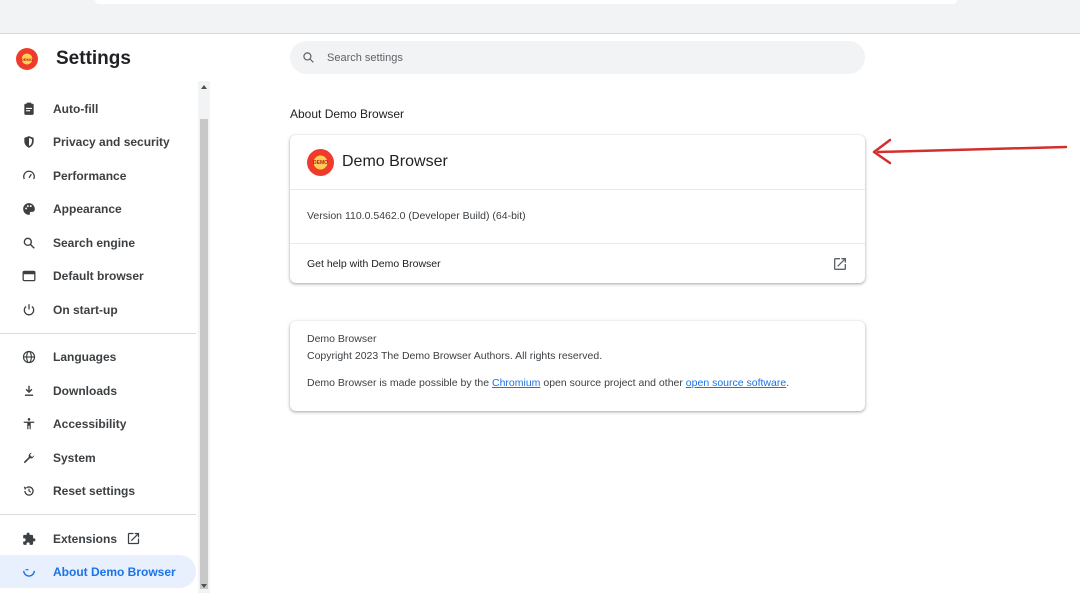 Image resolution: width=1080 pixels, height=593 pixels. Describe the element at coordinates (577, 57) in the screenshot. I see `search-input: Search settings` at that location.